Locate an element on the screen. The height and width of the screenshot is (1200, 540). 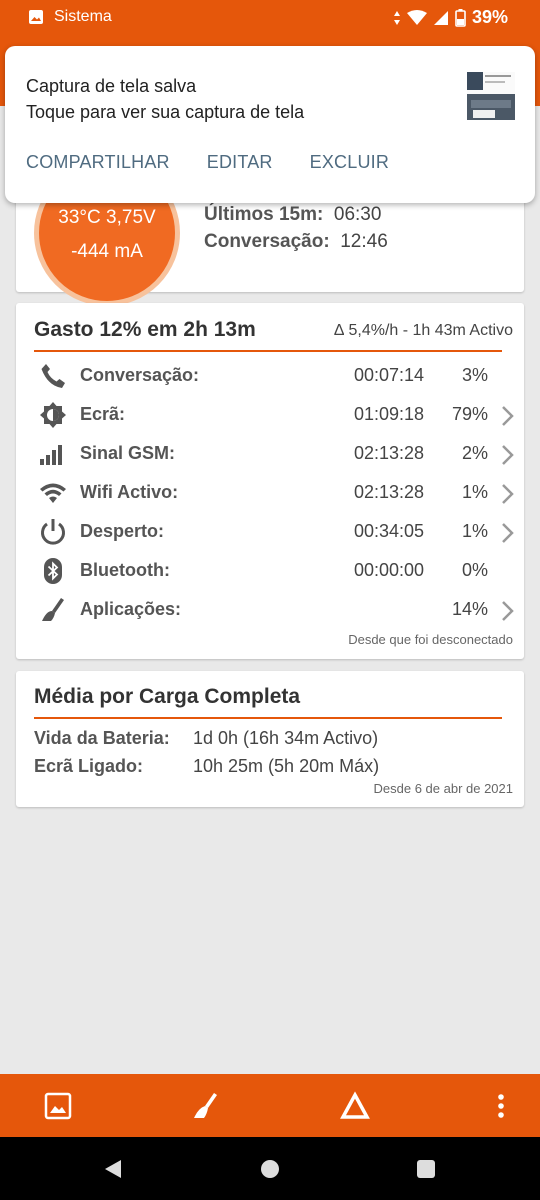
battery-icon is located at coordinates (460, 17).